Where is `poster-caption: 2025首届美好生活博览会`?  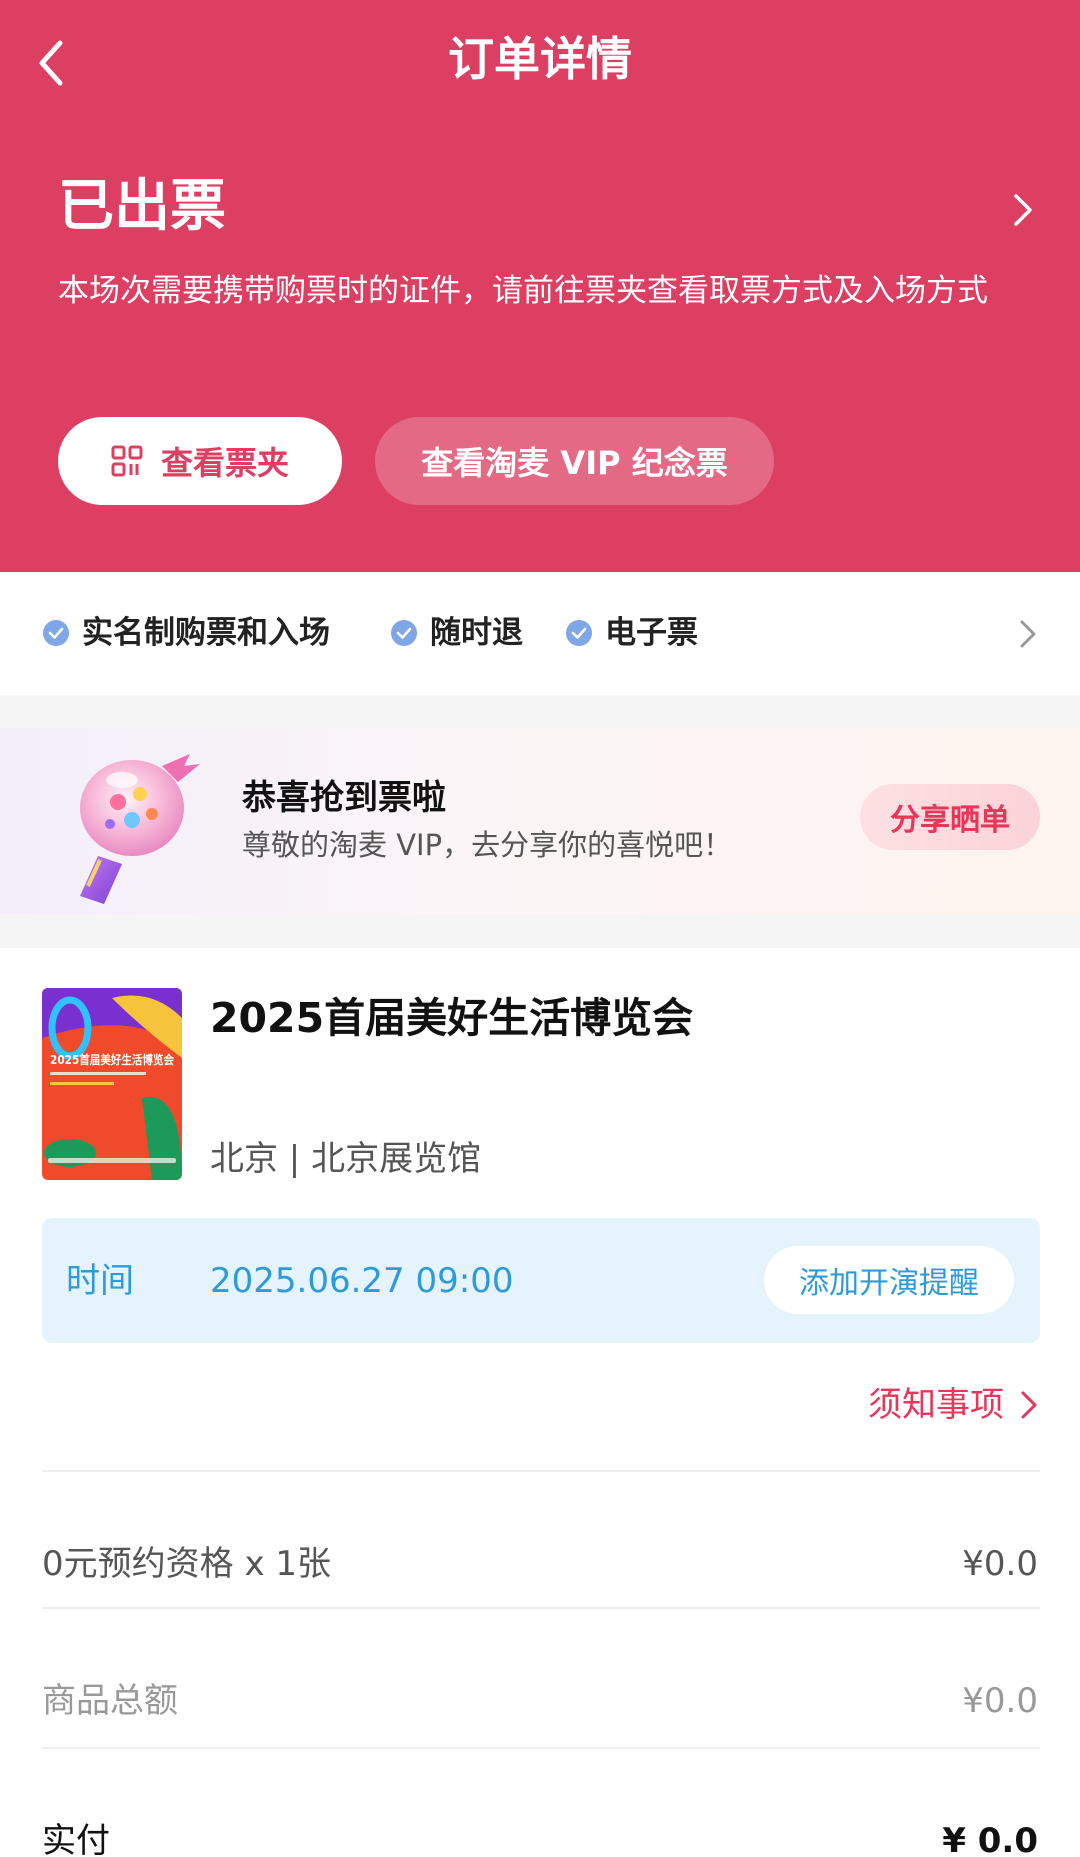
poster-caption: 2025首届美好生活博览会 is located at coordinates (112, 1059).